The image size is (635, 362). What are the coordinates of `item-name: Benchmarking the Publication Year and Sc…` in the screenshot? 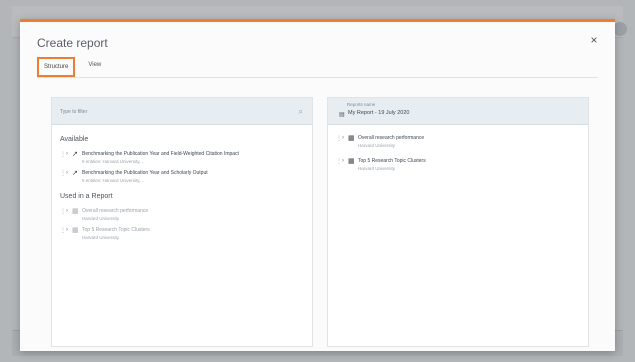 It's located at (145, 173).